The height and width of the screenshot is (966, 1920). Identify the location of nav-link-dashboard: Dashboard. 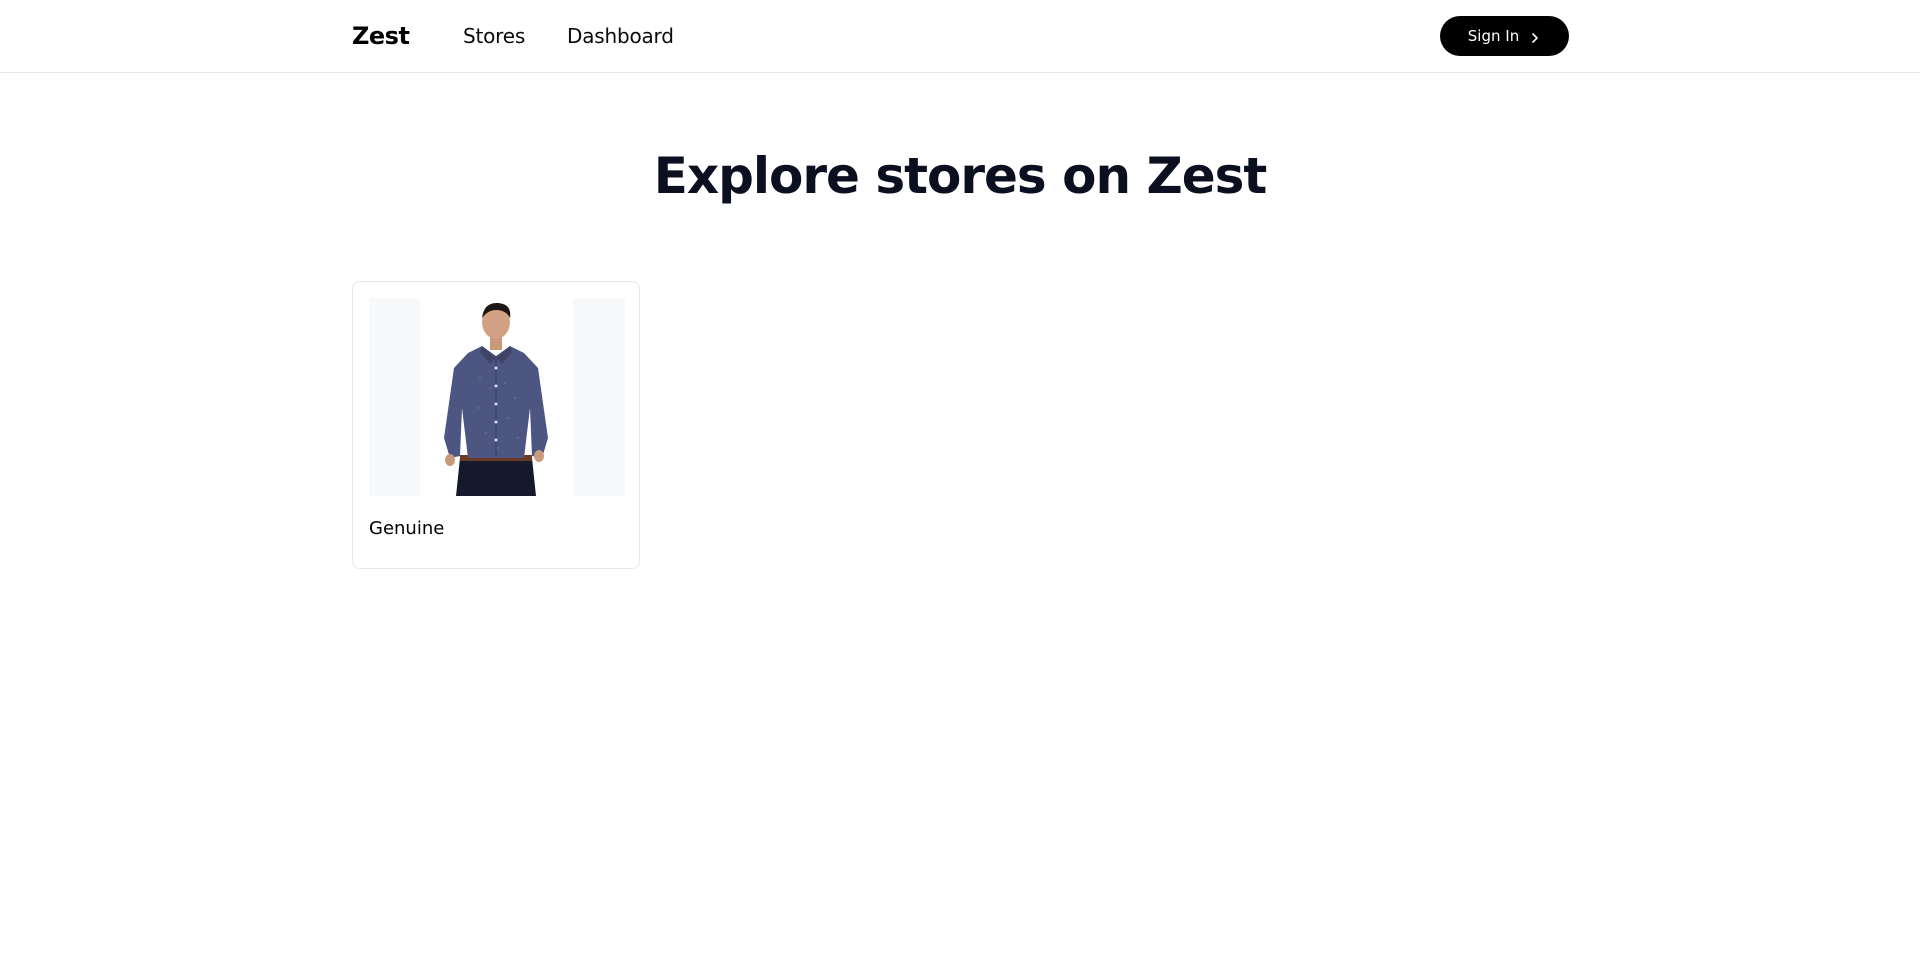
(620, 36).